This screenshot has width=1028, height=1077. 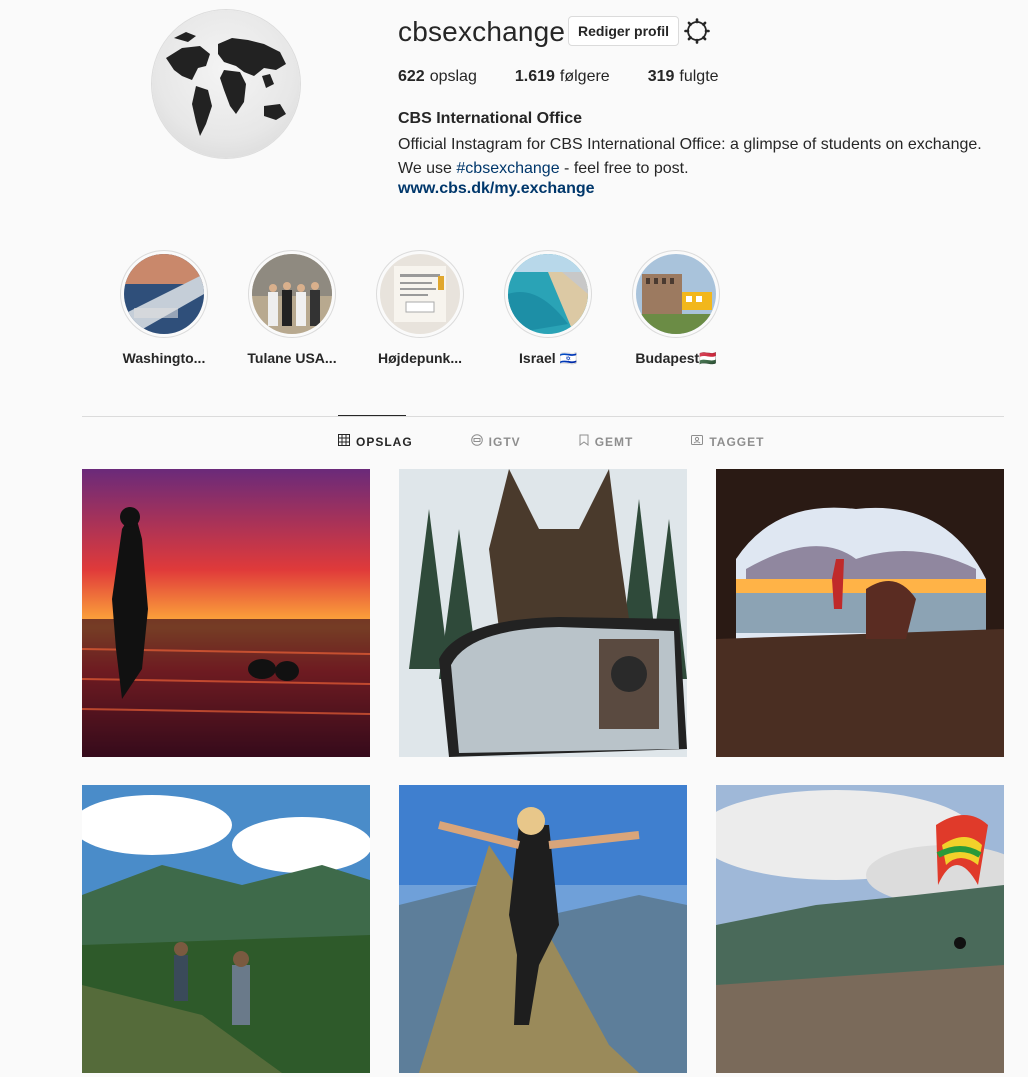 What do you see at coordinates (697, 441) in the screenshot?
I see `tagged-icon` at bounding box center [697, 441].